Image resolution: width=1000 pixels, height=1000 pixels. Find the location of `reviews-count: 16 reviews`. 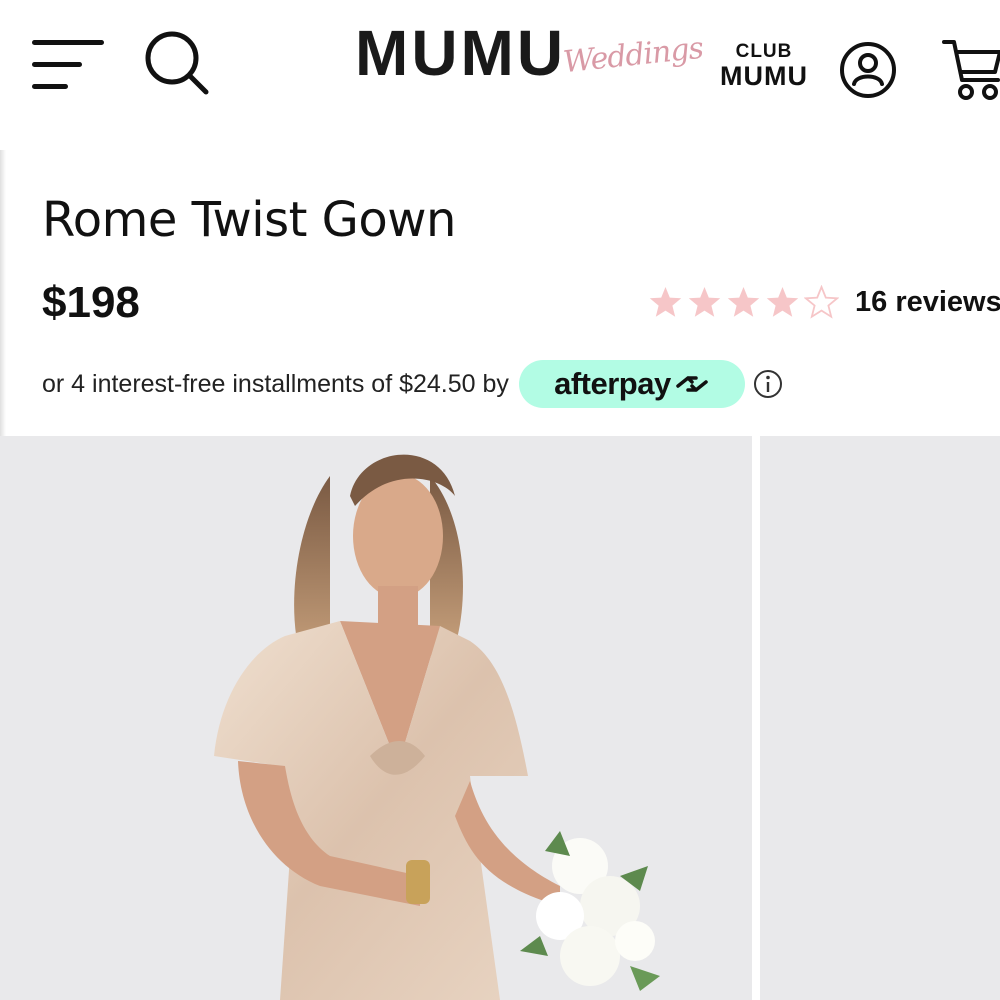

reviews-count: 16 reviews is located at coordinates (927, 301).